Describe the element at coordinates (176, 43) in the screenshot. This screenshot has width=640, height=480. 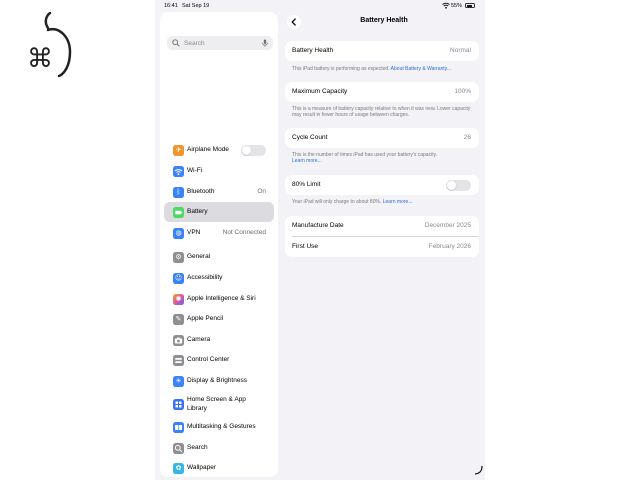
I see `magnifier-icon` at that location.